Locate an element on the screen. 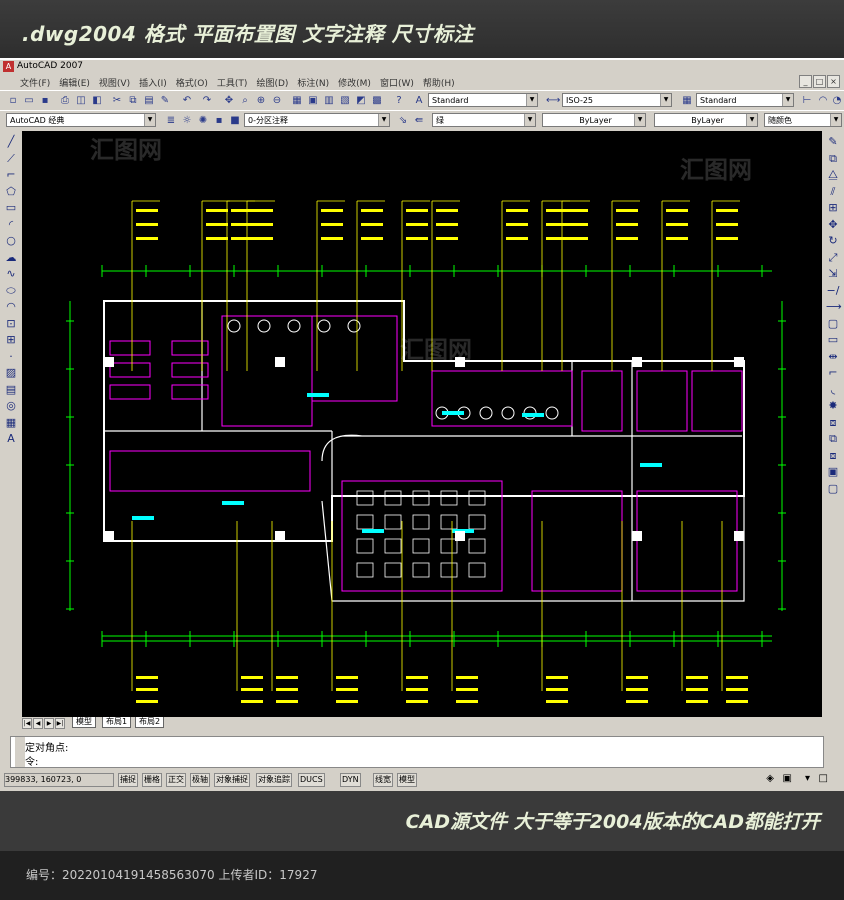 This screenshot has width=844, height=900. redo-icon: ↷ is located at coordinates (207, 101).